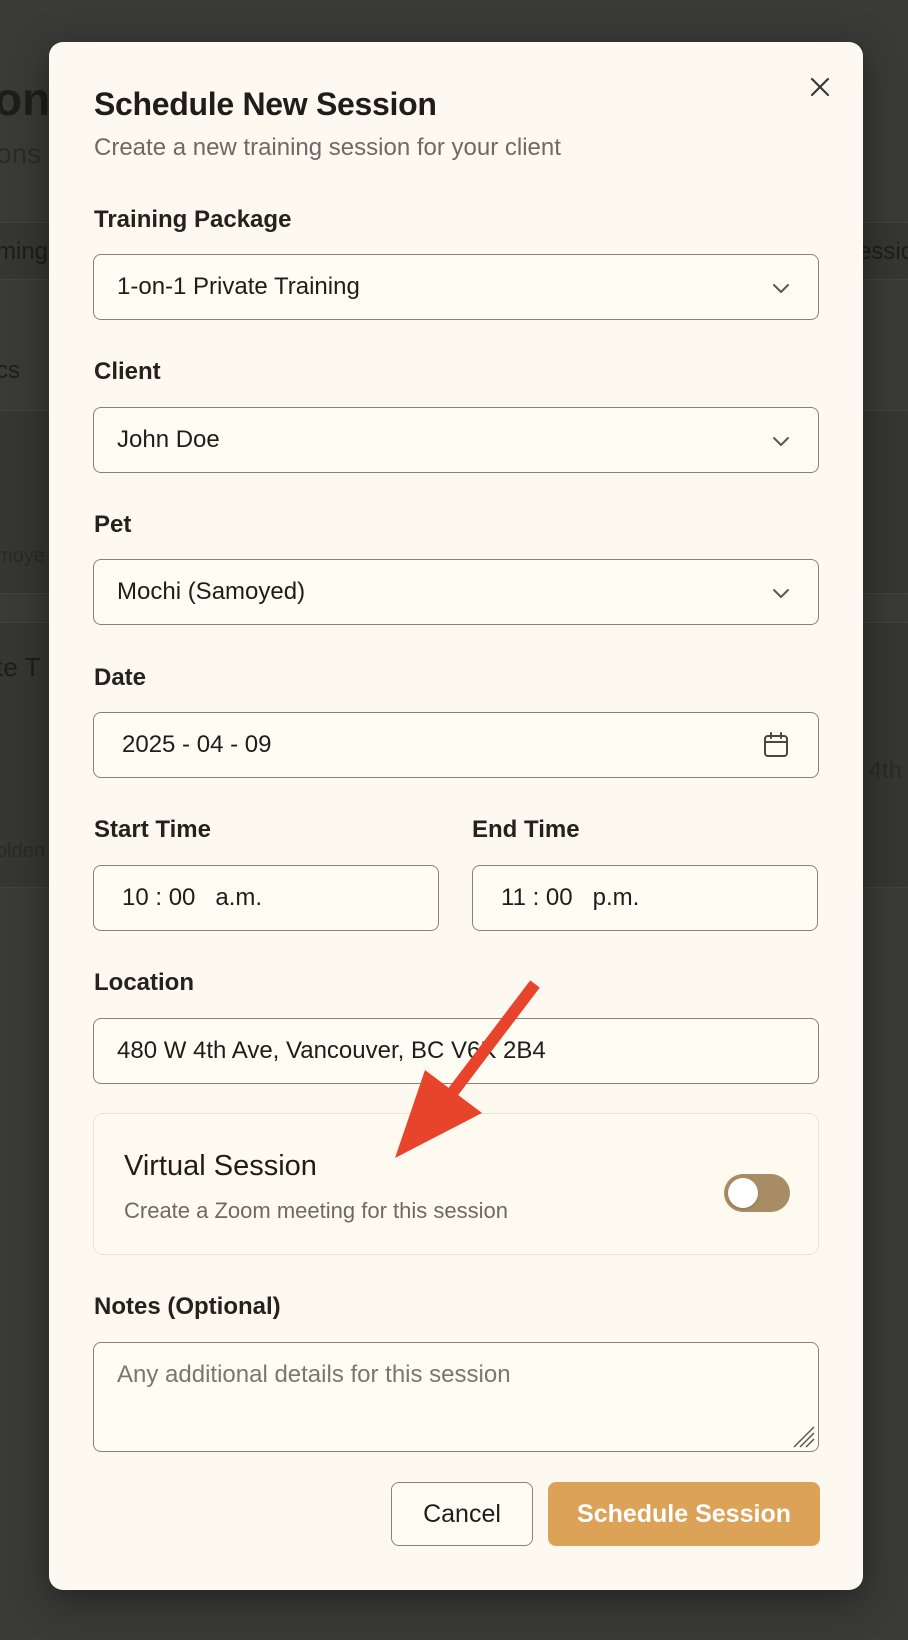  Describe the element at coordinates (220, 1166) in the screenshot. I see `virtual-session-title: Virtual Session` at that location.